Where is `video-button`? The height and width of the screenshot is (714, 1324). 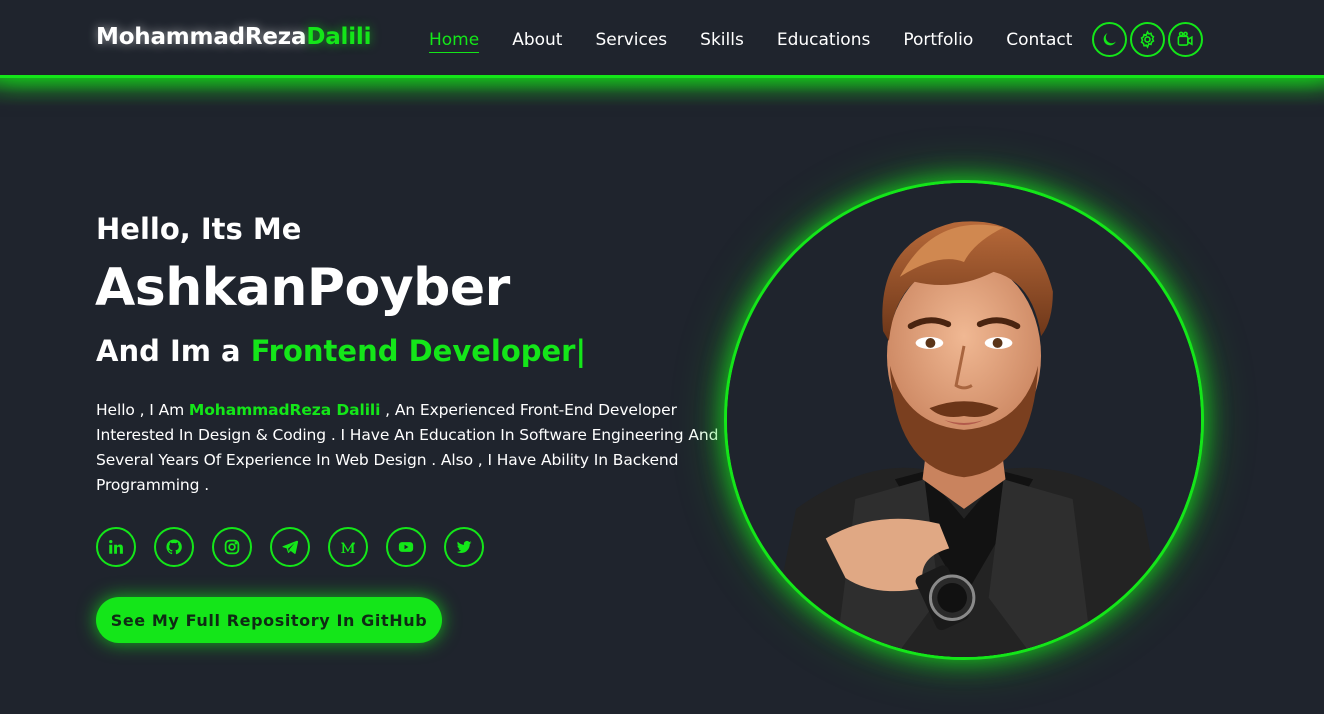 video-button is located at coordinates (1185, 39).